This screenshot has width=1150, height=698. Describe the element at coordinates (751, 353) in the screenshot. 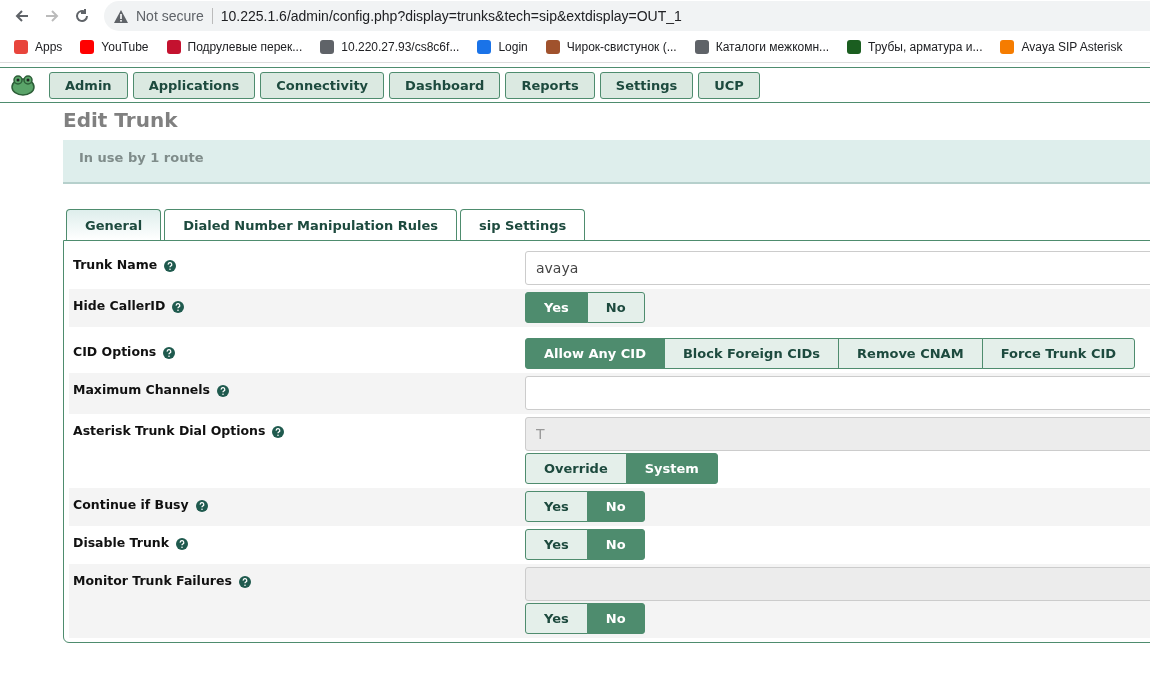

I see `toggle-option-button: Block Foreign CIDs` at that location.